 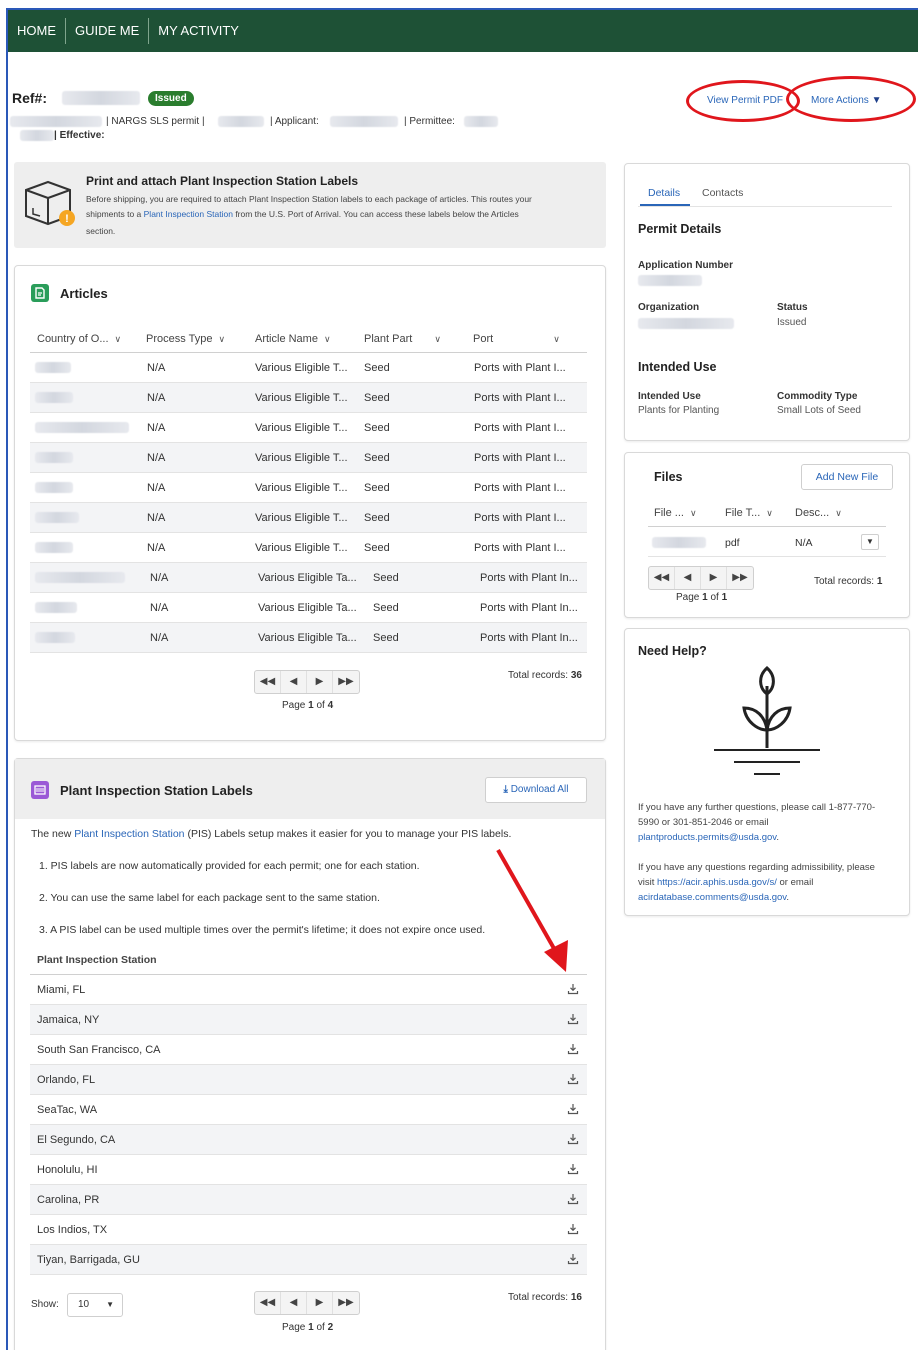 I want to click on permit-type: | NARGS SLS permit |, so click(x=155, y=121).